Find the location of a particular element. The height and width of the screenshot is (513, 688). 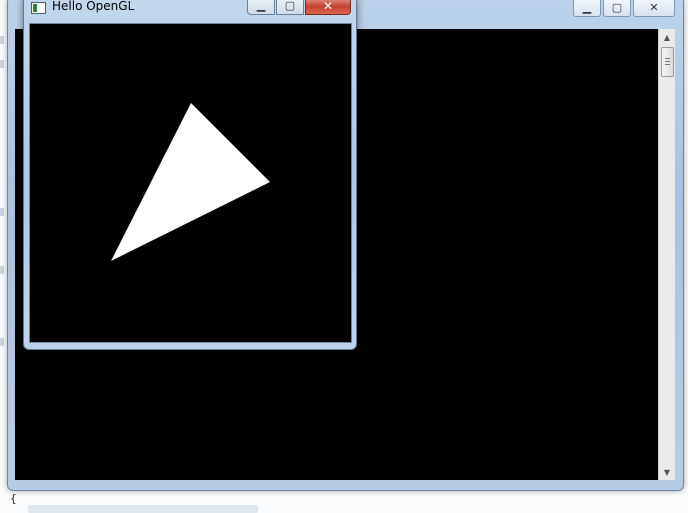

console-window-controls: ▁ ▢ ✕ is located at coordinates (624, 9).